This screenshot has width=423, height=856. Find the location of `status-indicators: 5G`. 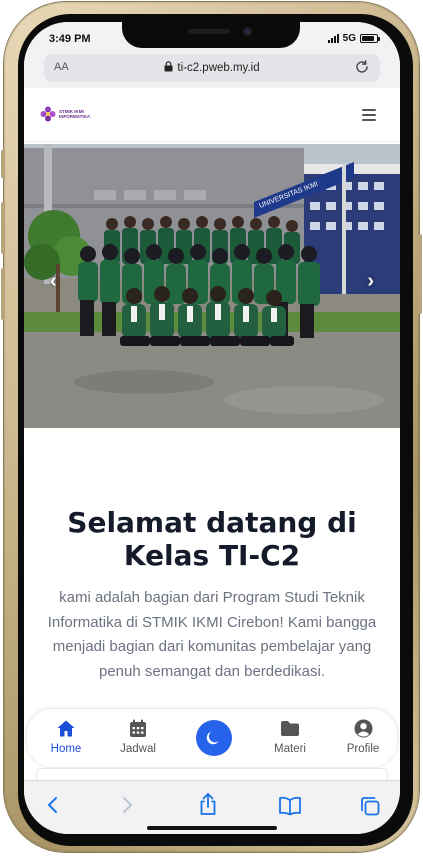

status-indicators: 5G is located at coordinates (353, 38).